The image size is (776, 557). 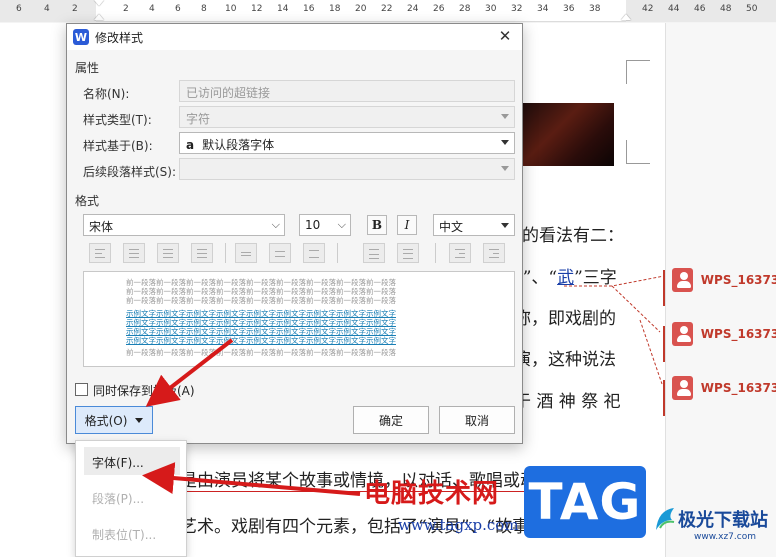 I want to click on style-type-select: 字符, so click(x=347, y=117).